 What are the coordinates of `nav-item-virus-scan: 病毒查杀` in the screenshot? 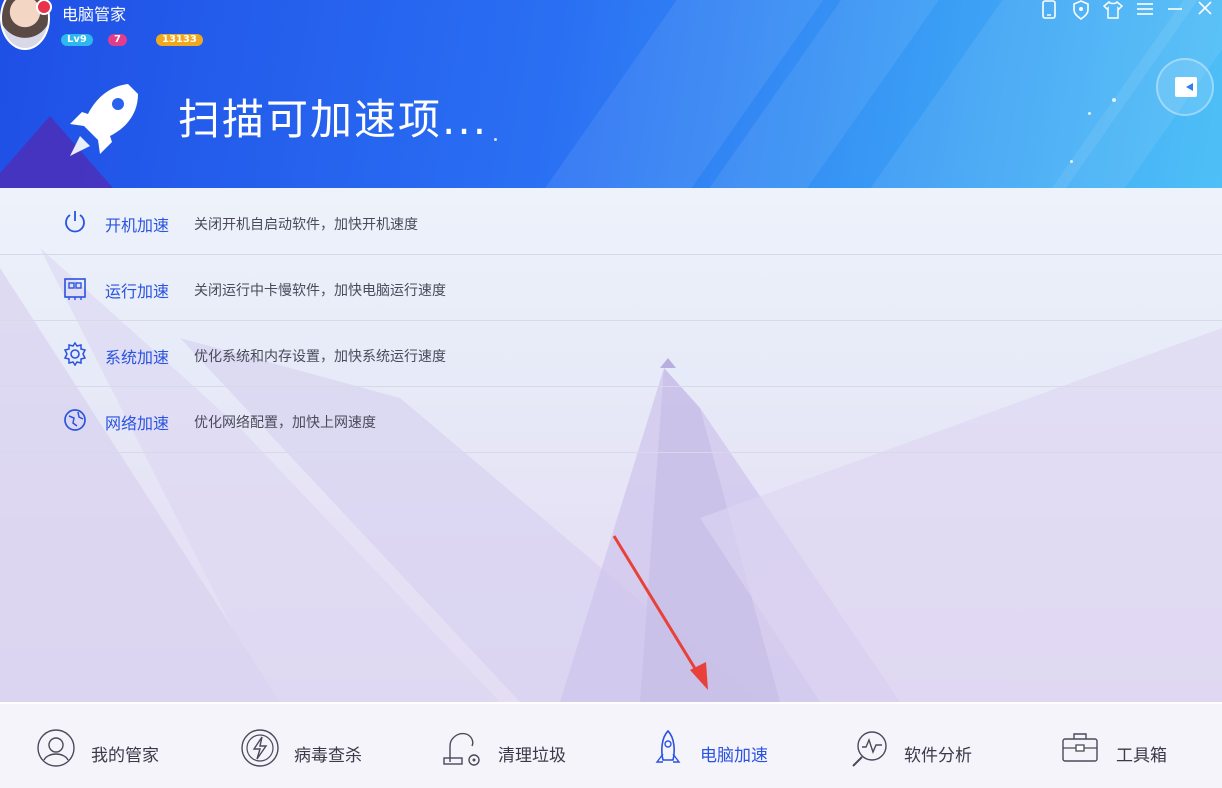 It's located at (315, 746).